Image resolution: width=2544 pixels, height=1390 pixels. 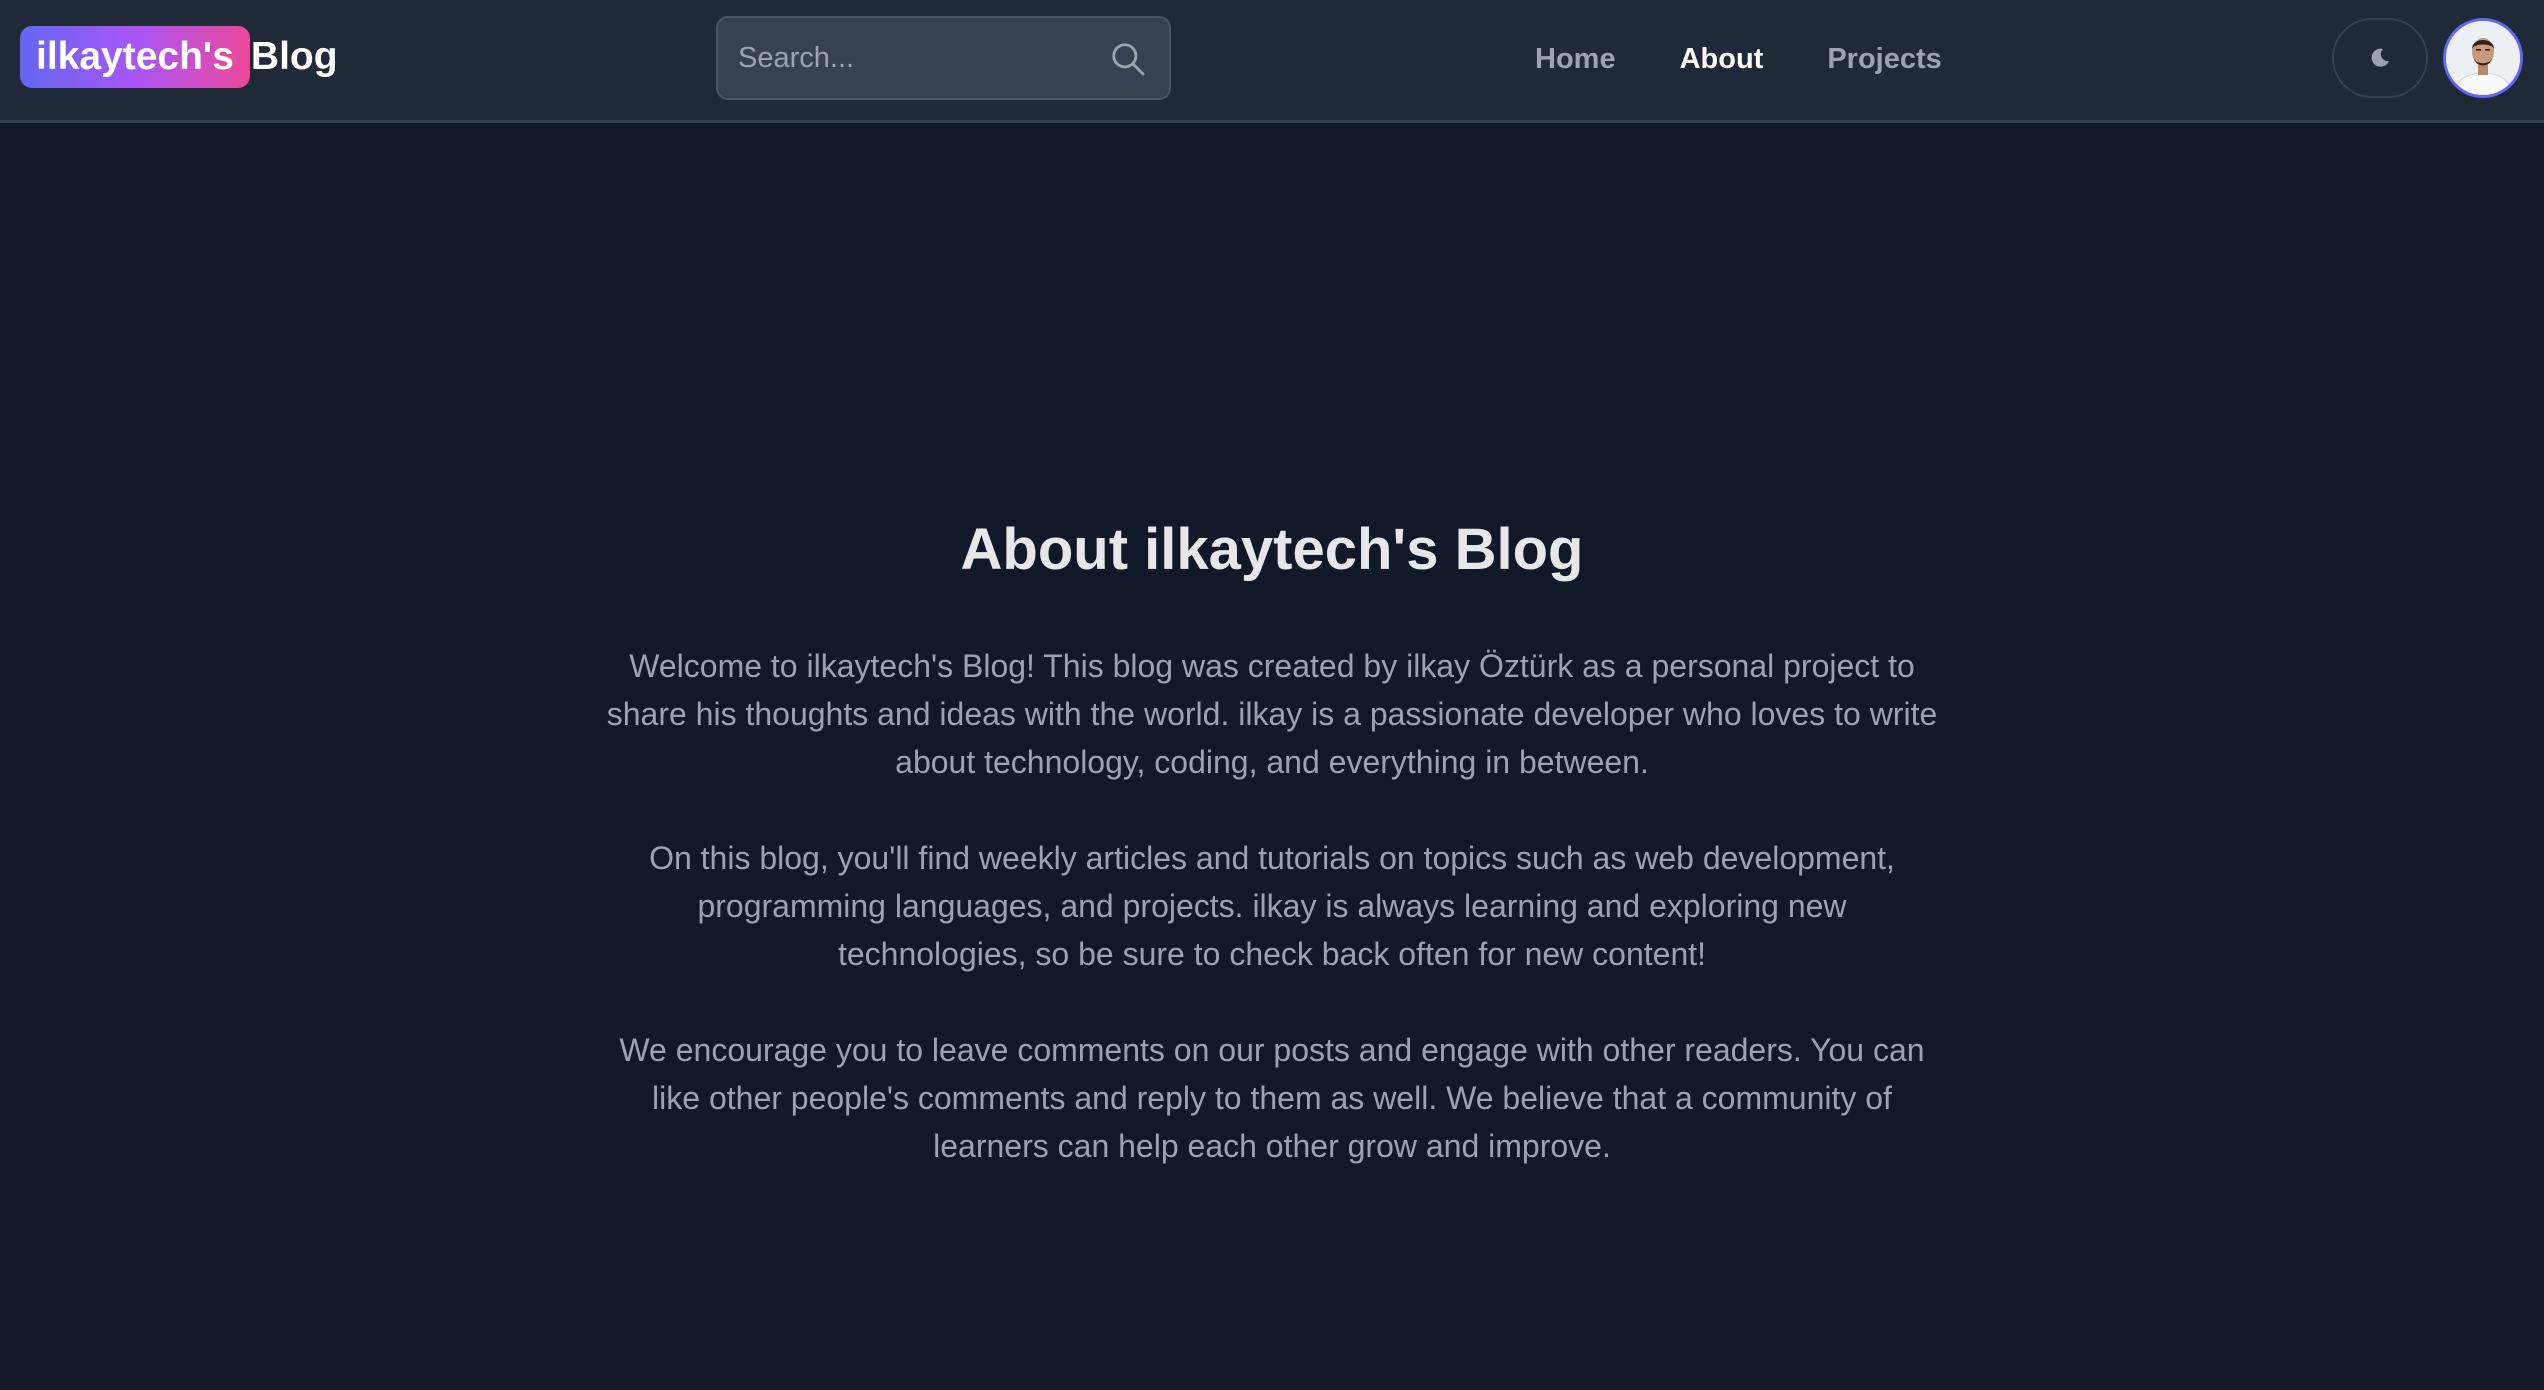 What do you see at coordinates (1272, 61) in the screenshot?
I see `top-navbar: ilkaytech's Blog Home About Projects` at bounding box center [1272, 61].